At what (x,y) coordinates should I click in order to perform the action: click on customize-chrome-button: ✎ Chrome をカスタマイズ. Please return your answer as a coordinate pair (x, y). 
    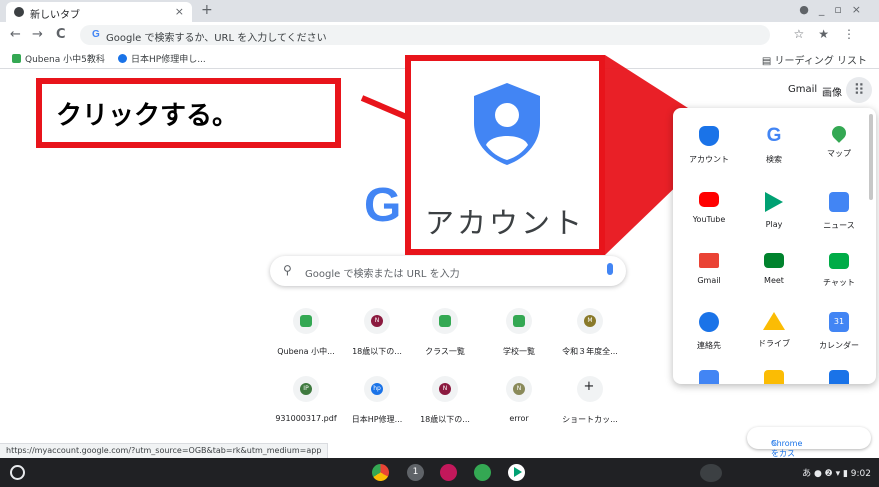
    Looking at the image, I should click on (809, 453).